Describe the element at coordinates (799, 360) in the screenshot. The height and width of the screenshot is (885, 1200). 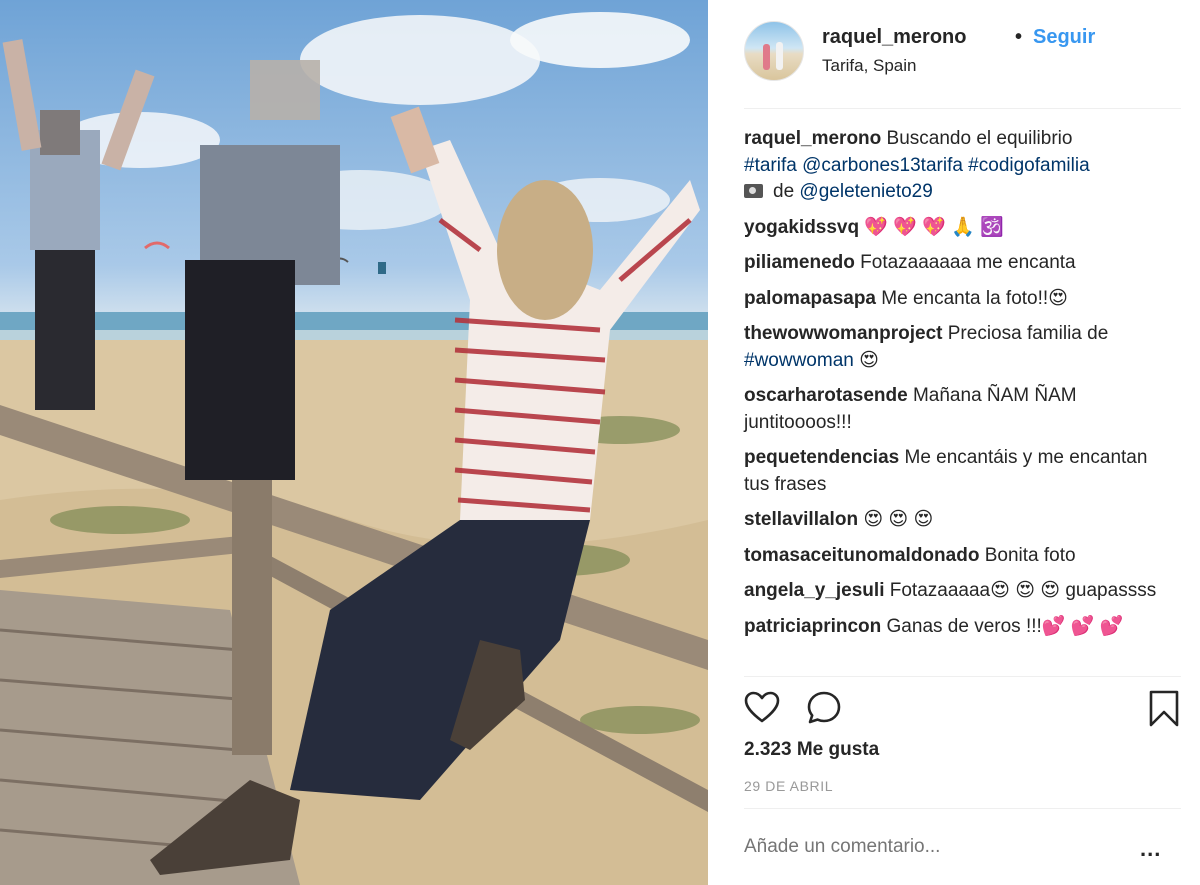
I see `comment-hashtag: #wowwoman` at that location.